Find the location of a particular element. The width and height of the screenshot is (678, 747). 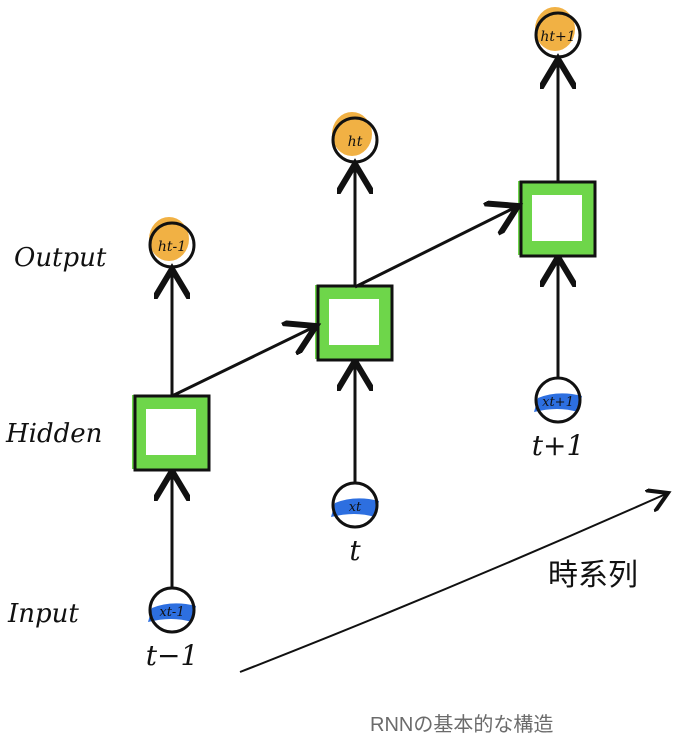

input-node-label: xt-1 is located at coordinates (171, 612).